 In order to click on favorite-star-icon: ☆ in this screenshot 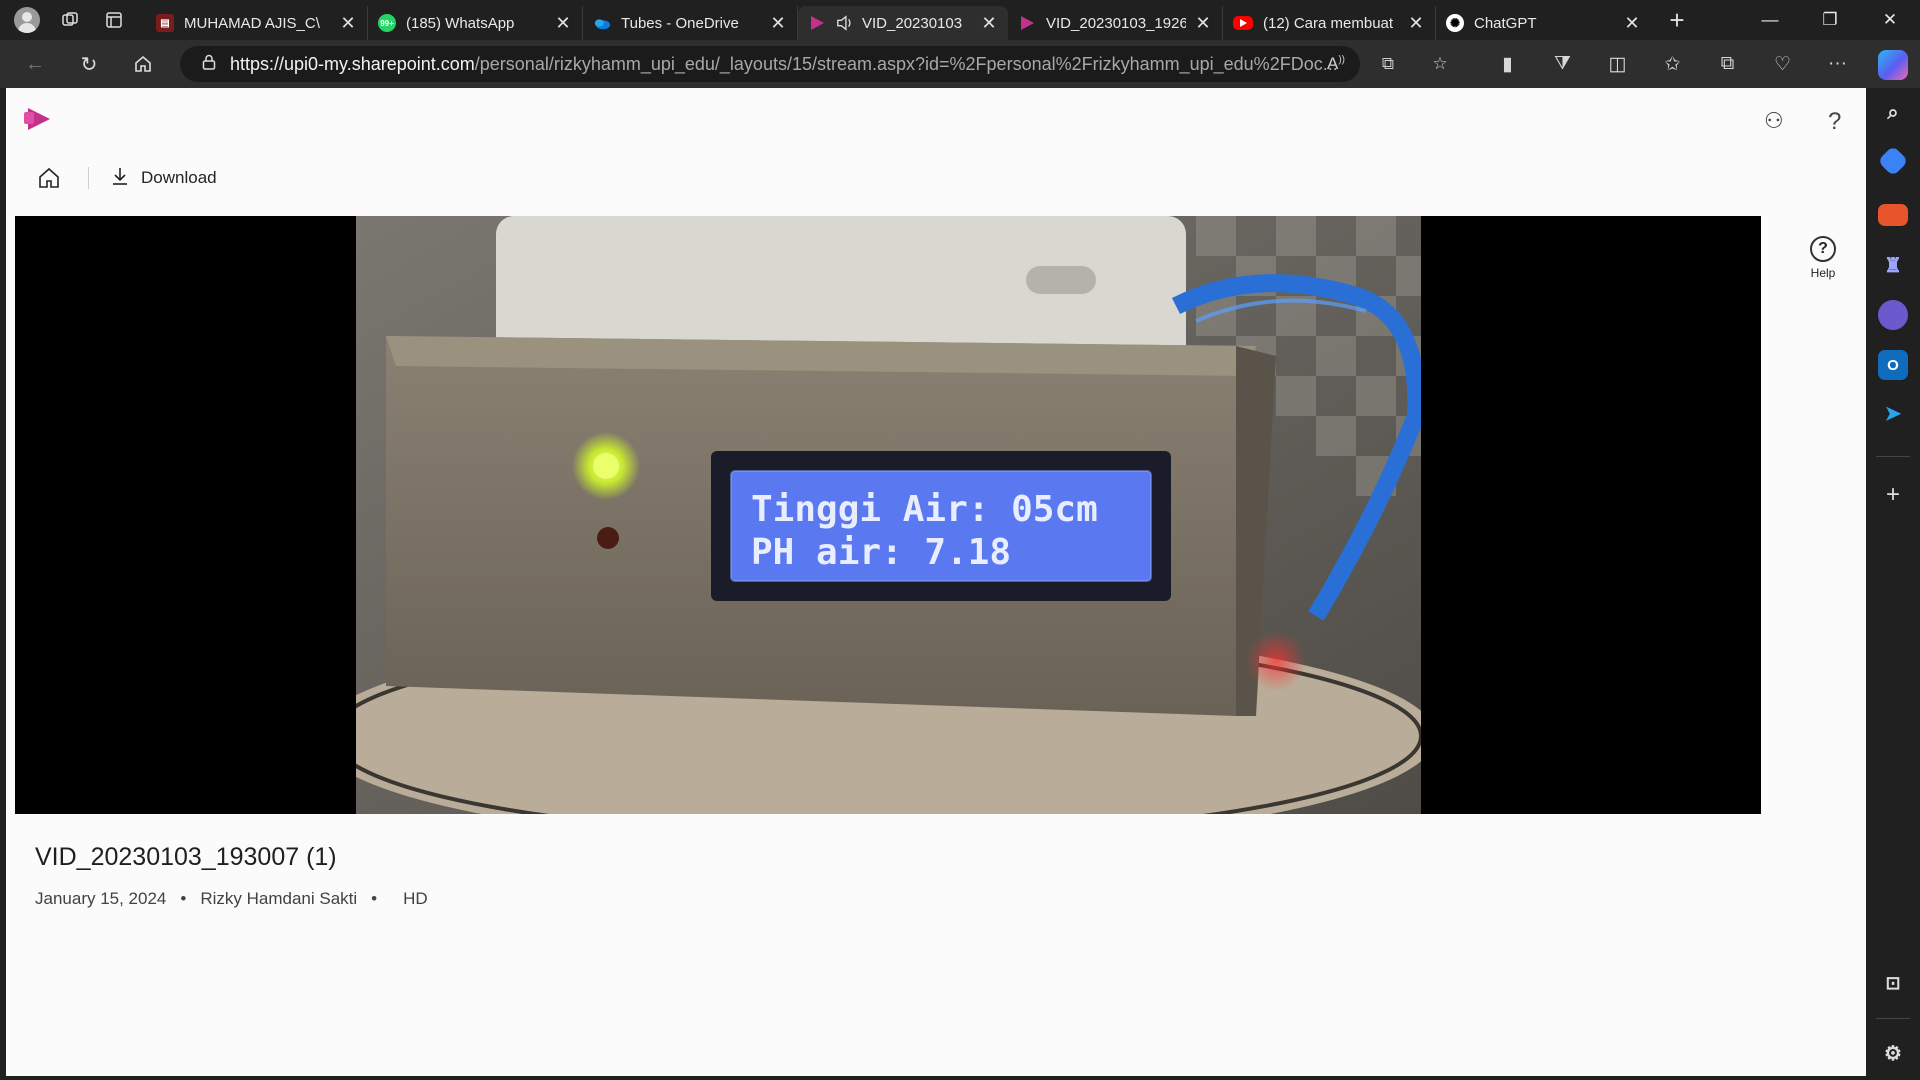, I will do `click(1440, 64)`.